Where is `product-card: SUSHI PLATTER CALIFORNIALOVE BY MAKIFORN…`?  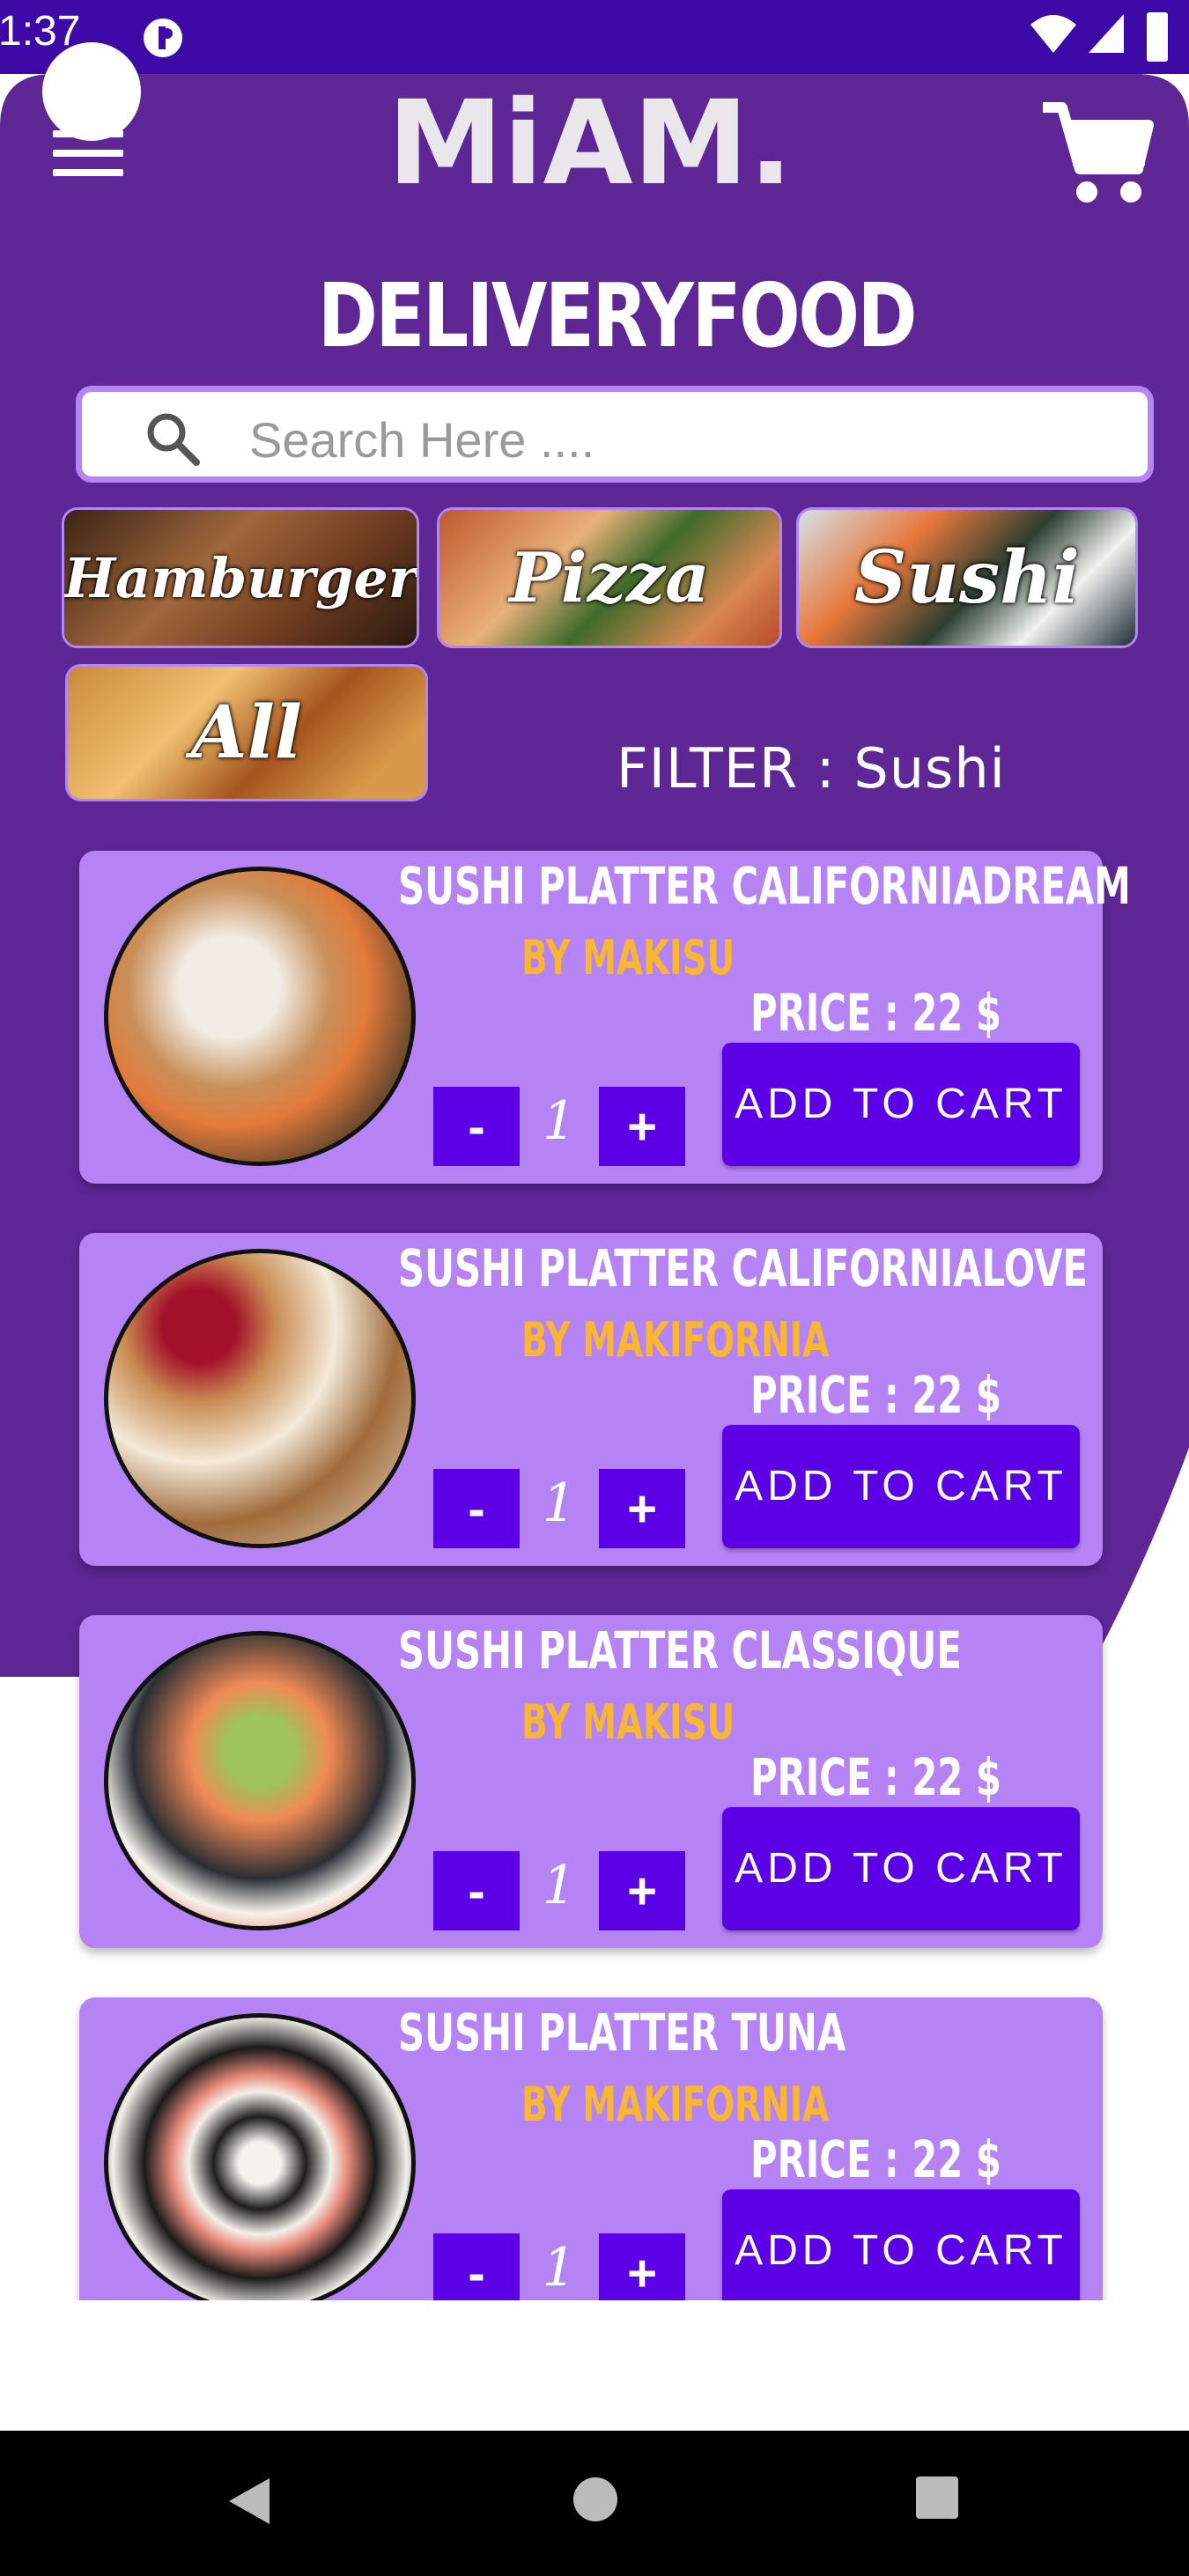 product-card: SUSHI PLATTER CALIFORNIALOVE BY MAKIFORN… is located at coordinates (591, 1399).